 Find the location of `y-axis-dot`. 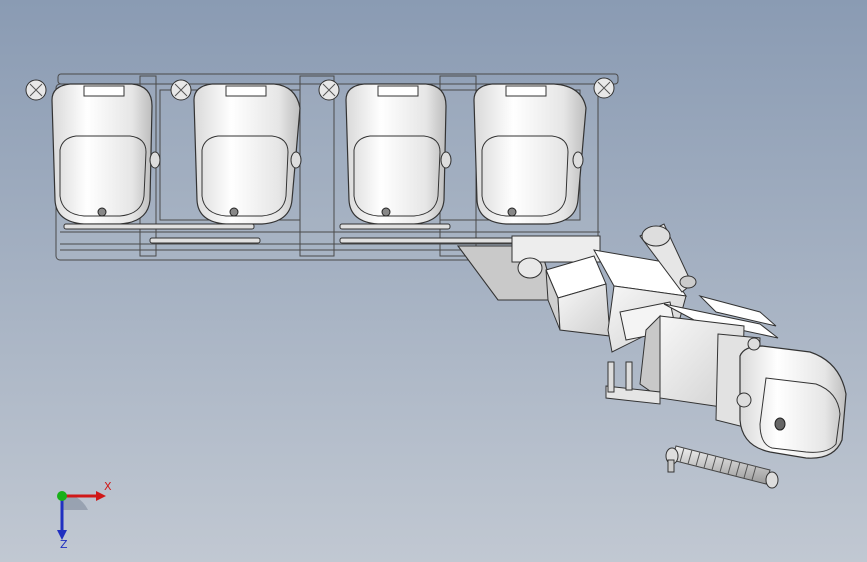

y-axis-dot is located at coordinates (62, 496).